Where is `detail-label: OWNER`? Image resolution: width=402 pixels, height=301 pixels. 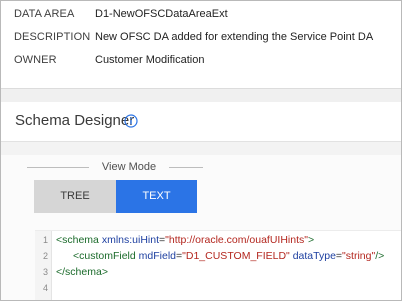 detail-label: OWNER is located at coordinates (35, 60).